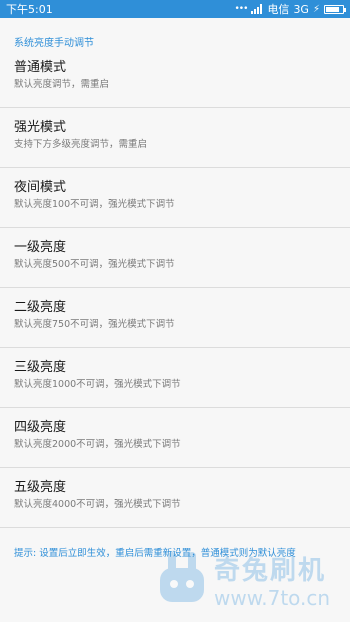  I want to click on item-subtitle: 默认亮度4000不可调，强光模式下调节, so click(97, 504).